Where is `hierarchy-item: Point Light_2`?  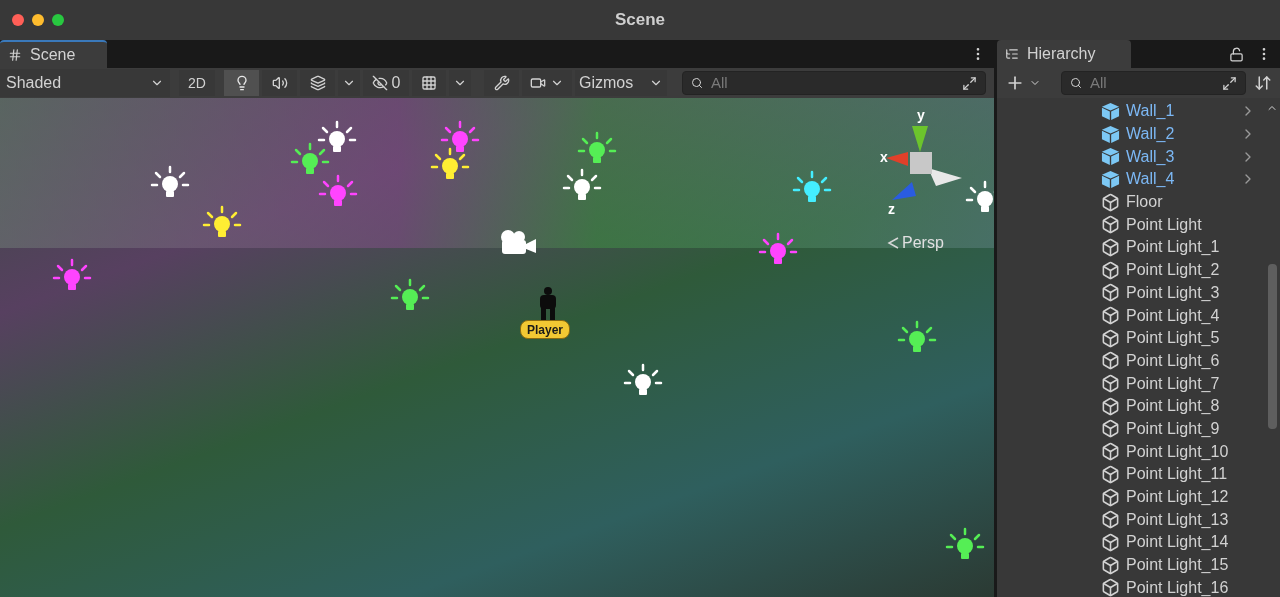
hierarchy-item: Point Light_2 is located at coordinates (1182, 270).